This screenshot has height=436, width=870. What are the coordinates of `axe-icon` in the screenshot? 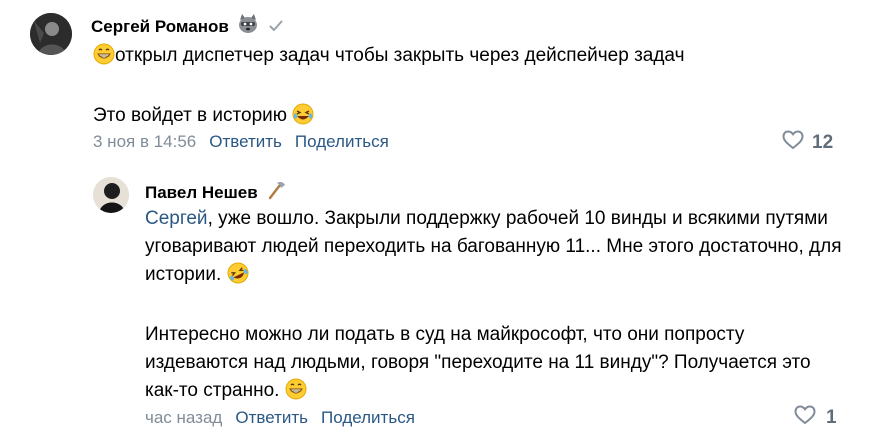 It's located at (276, 192).